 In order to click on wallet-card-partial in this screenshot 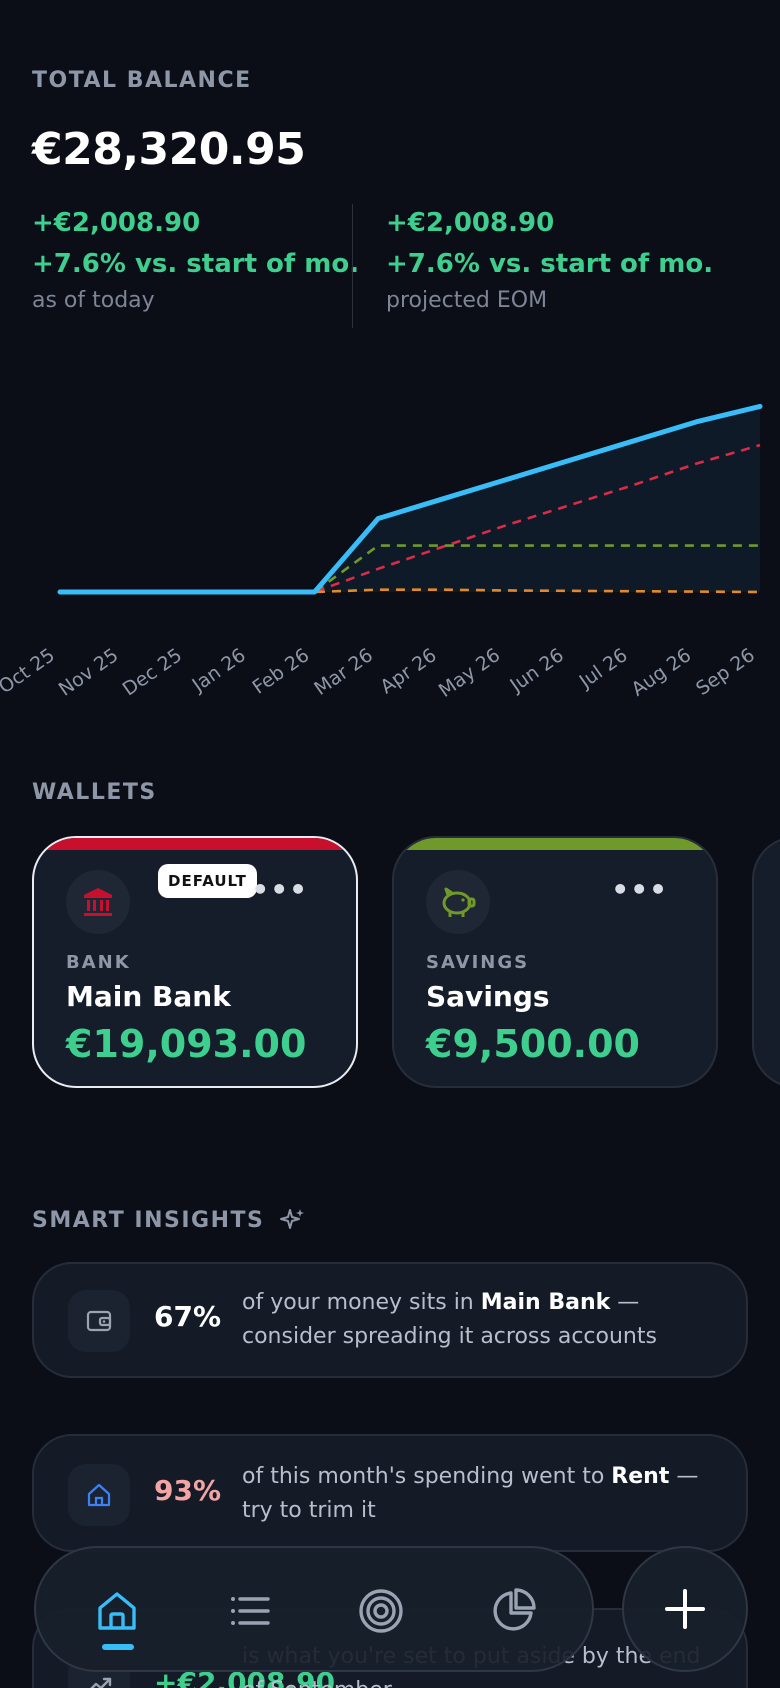, I will do `click(766, 962)`.